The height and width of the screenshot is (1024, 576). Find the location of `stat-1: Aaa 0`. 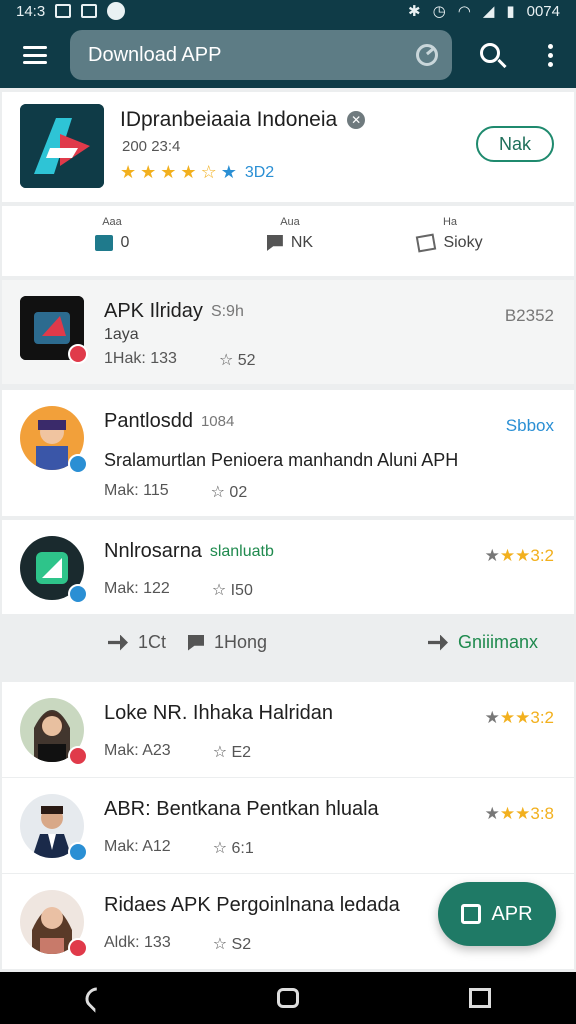

stat-1: Aaa 0 is located at coordinates (112, 234).